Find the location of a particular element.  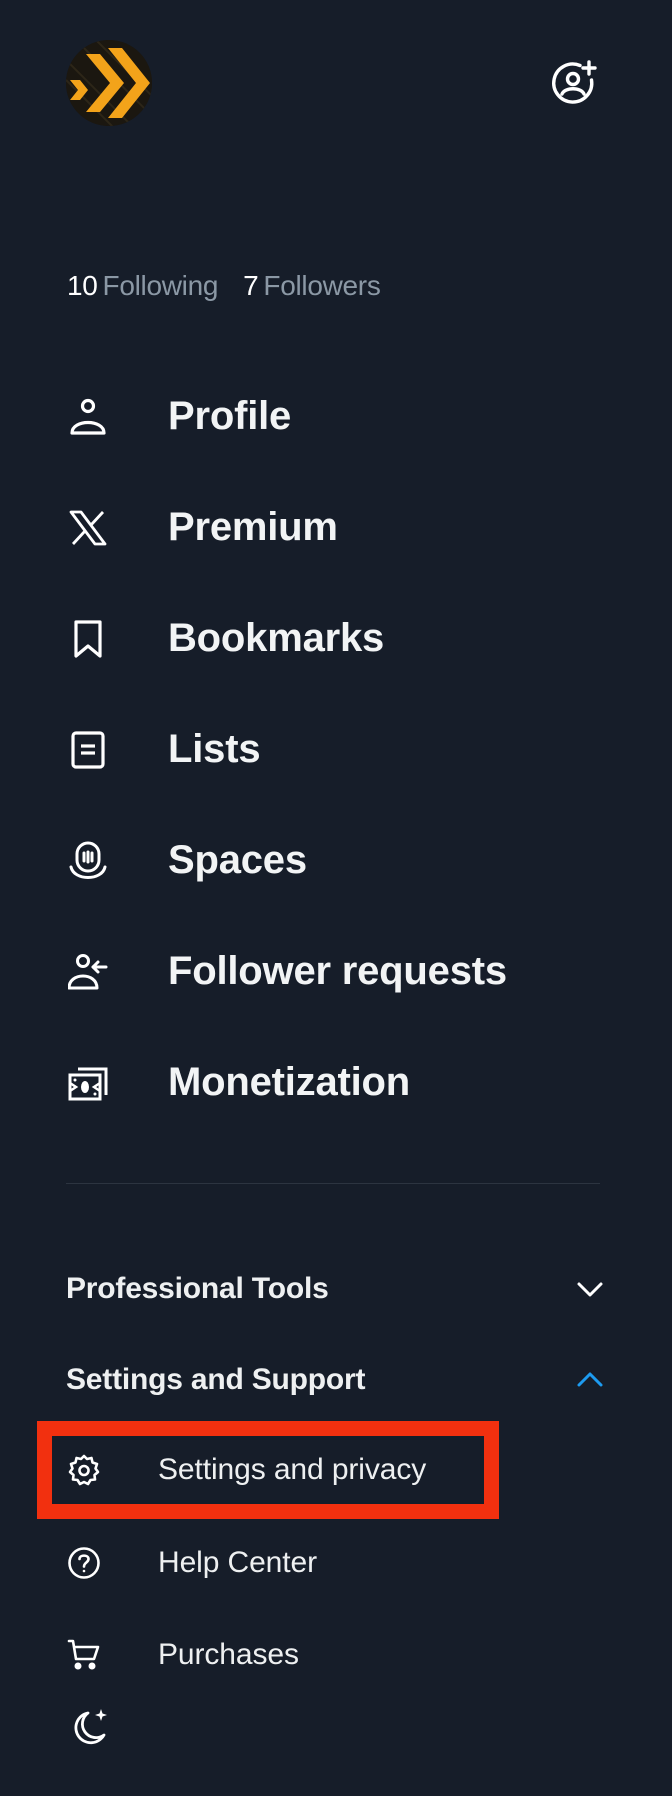

nav-item-label: Profile is located at coordinates (230, 416).